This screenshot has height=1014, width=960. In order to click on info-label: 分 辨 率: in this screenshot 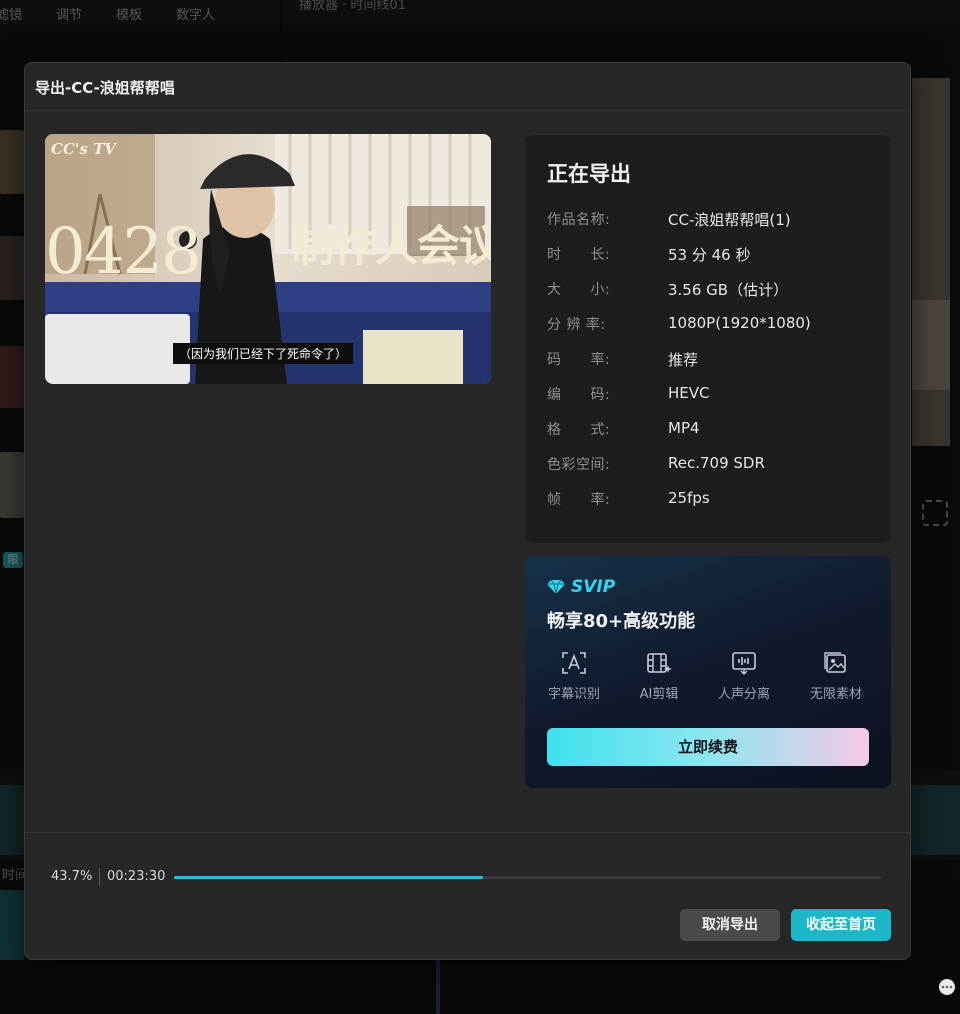, I will do `click(576, 325)`.